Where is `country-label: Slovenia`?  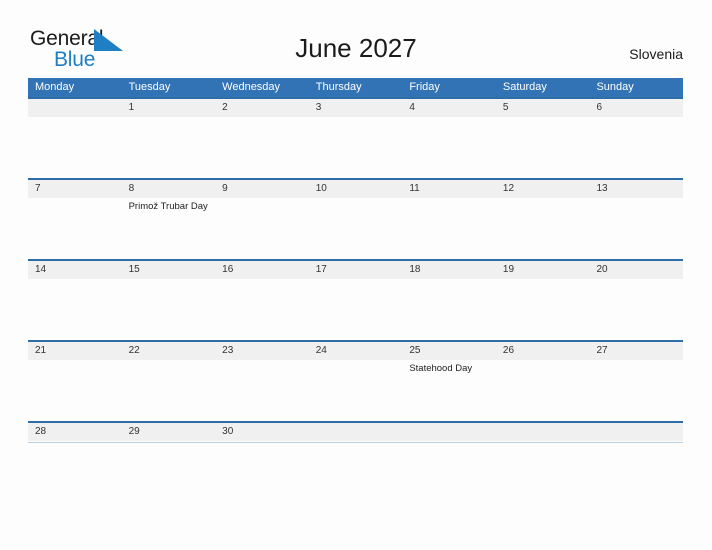
country-label: Slovenia is located at coordinates (656, 54).